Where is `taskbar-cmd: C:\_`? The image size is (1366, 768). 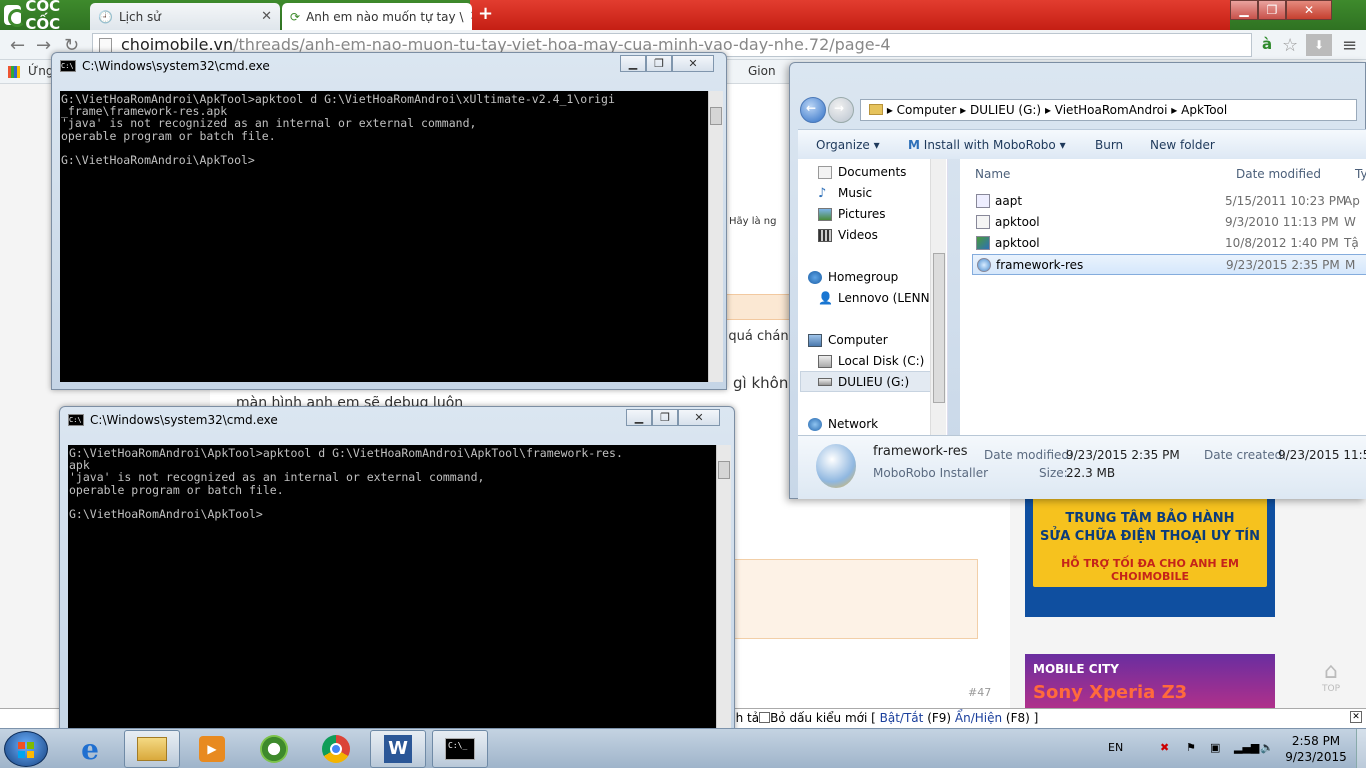
taskbar-cmd: C:\_ is located at coordinates (460, 749).